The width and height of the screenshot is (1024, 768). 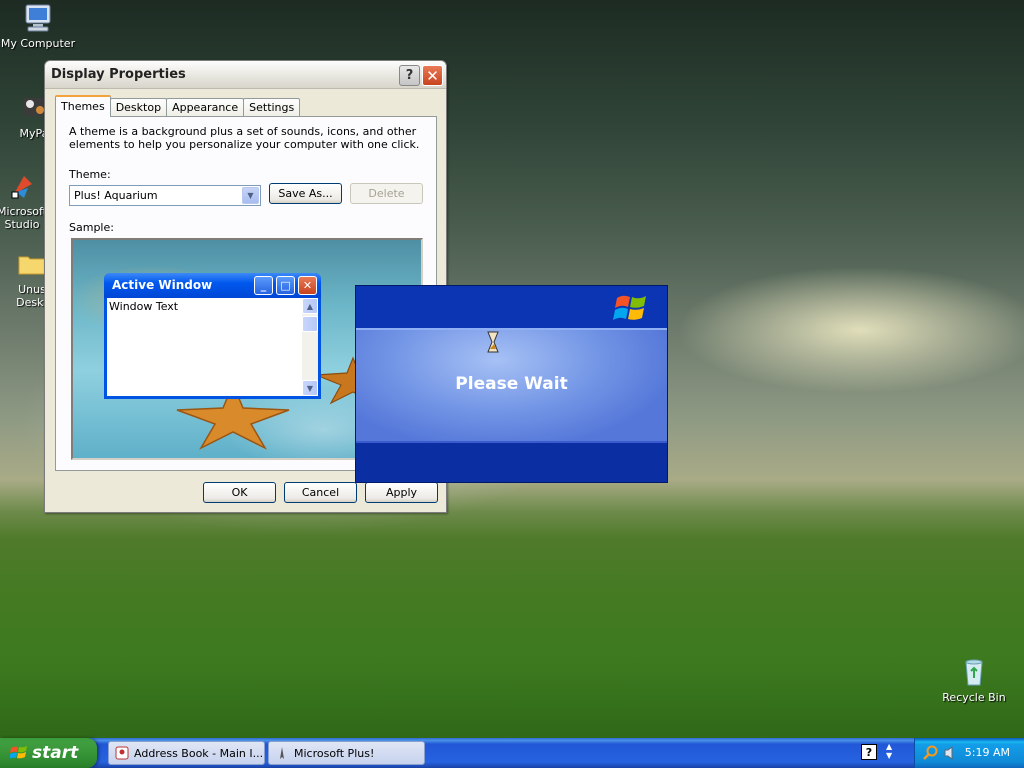 I want to click on tab-settings: Settings, so click(x=272, y=107).